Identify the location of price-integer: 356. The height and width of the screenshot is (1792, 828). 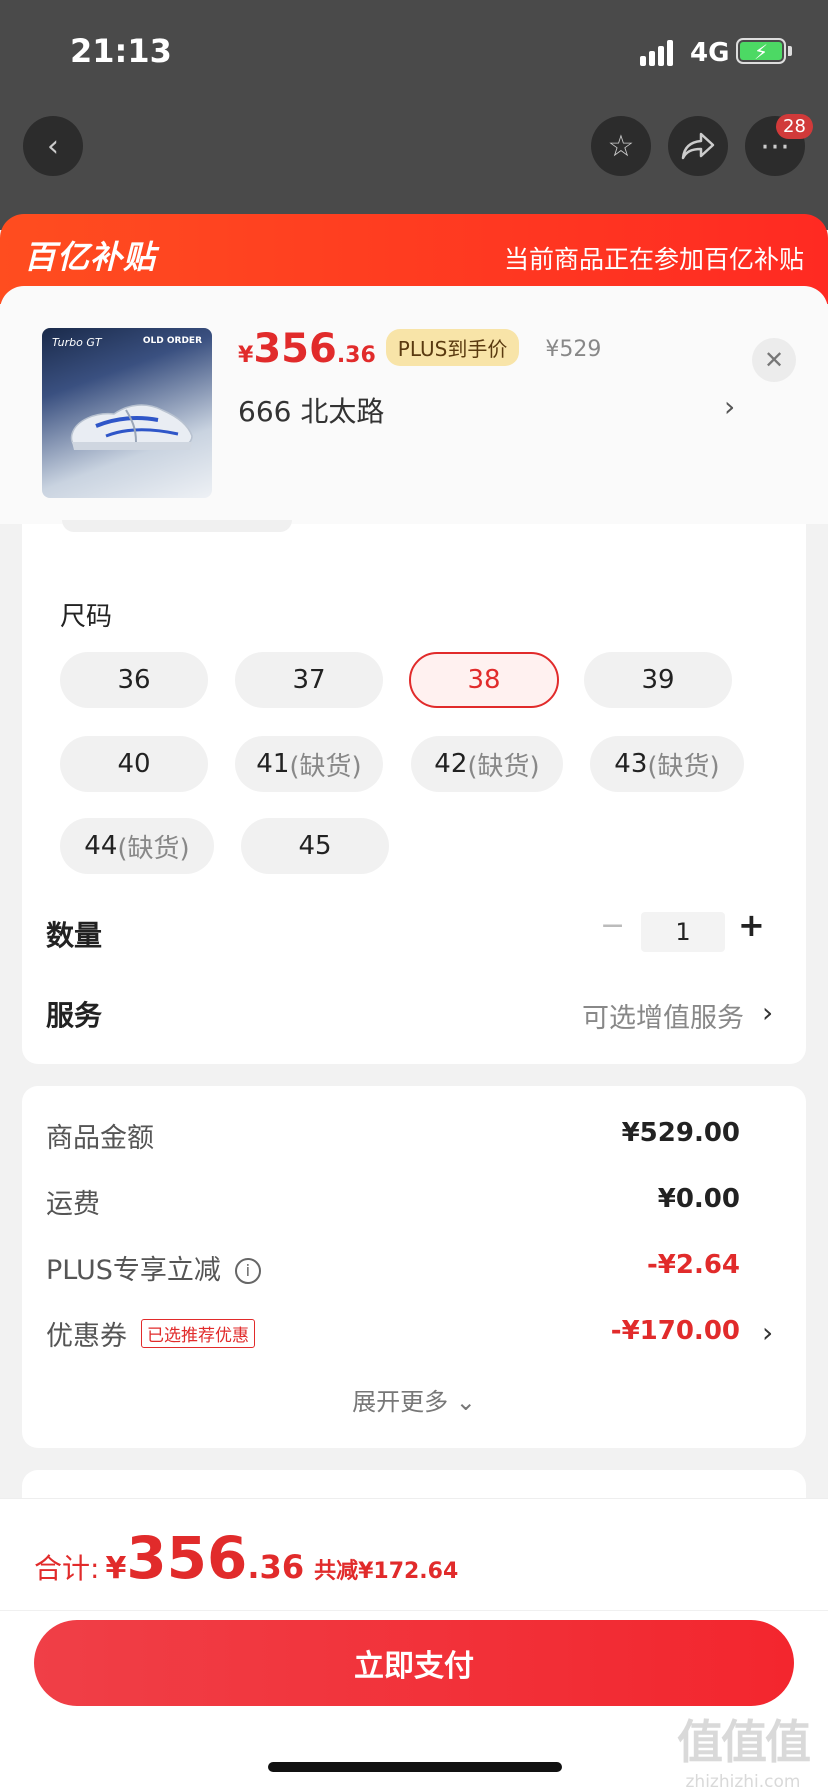
(295, 349).